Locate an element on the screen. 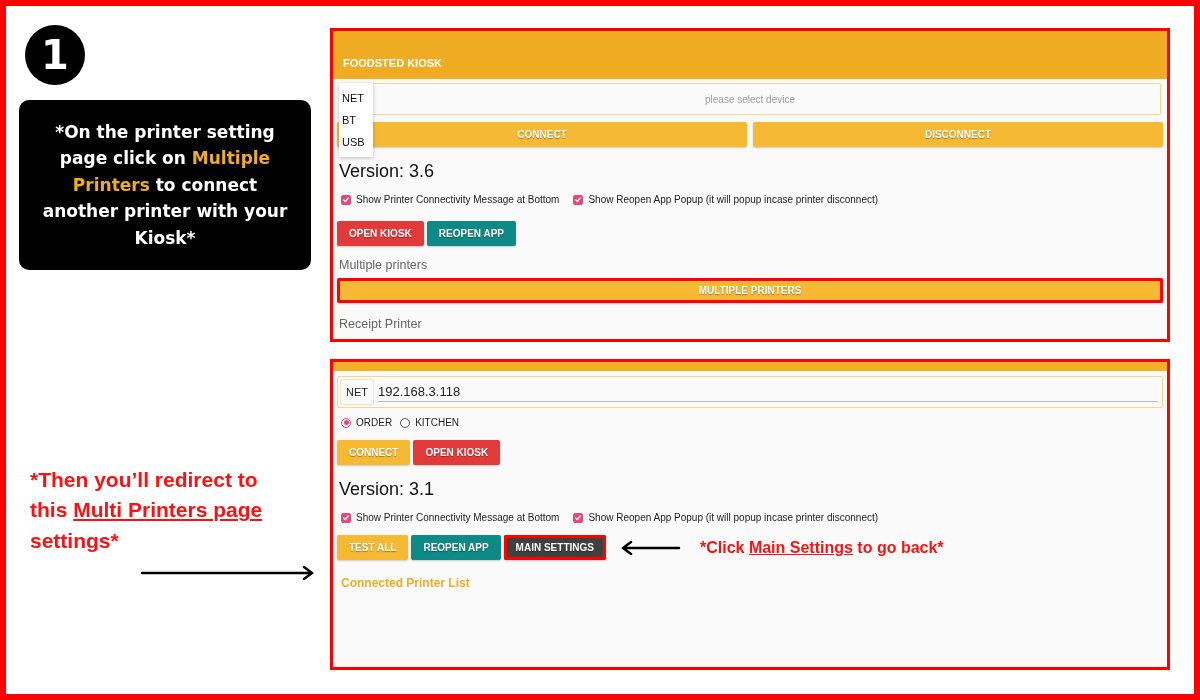 Image resolution: width=1200 pixels, height=700 pixels. list-heading: Connected Printer List is located at coordinates (406, 583).